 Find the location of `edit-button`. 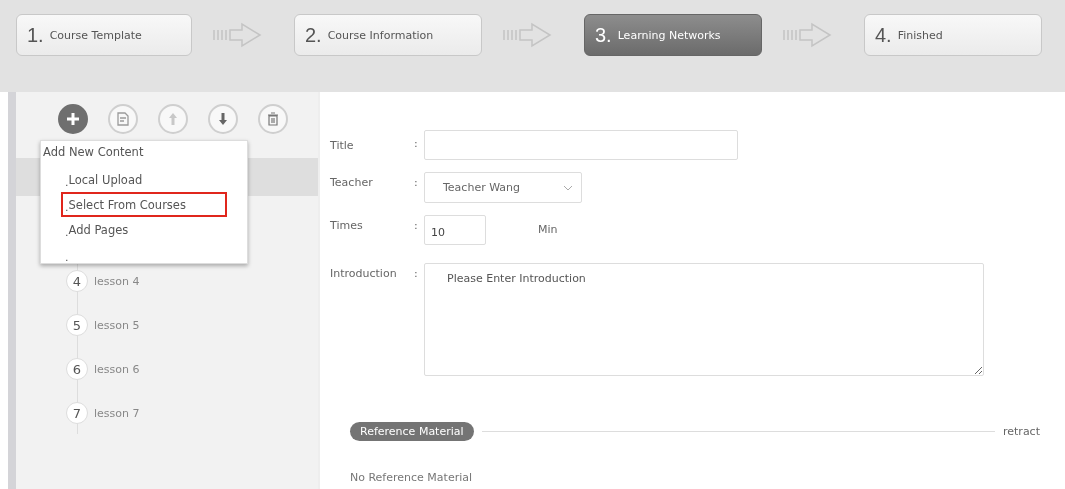

edit-button is located at coordinates (123, 119).